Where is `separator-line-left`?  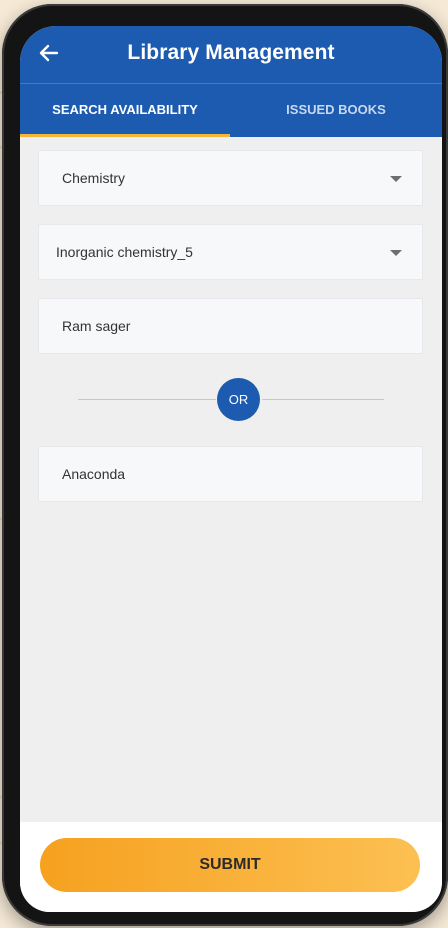
separator-line-left is located at coordinates (147, 399).